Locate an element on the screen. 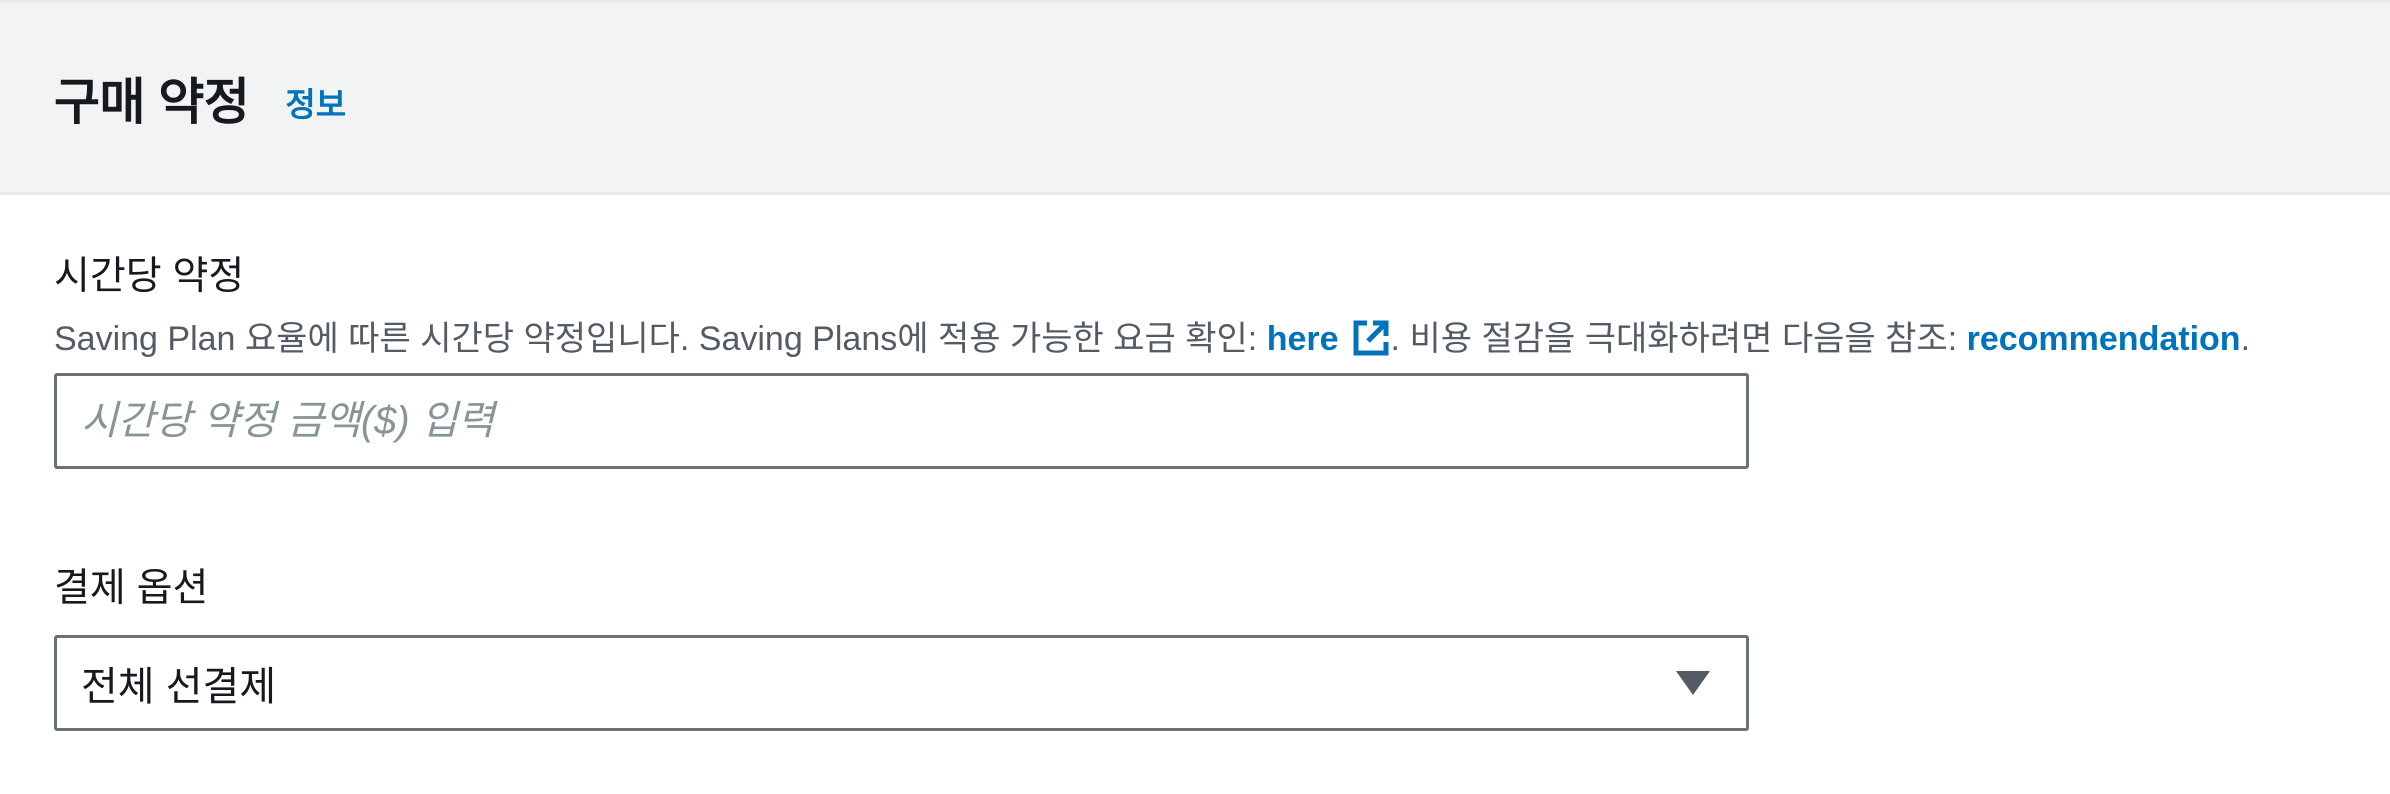  payment-option-selected-value: 전체 선결제 is located at coordinates (179, 687).